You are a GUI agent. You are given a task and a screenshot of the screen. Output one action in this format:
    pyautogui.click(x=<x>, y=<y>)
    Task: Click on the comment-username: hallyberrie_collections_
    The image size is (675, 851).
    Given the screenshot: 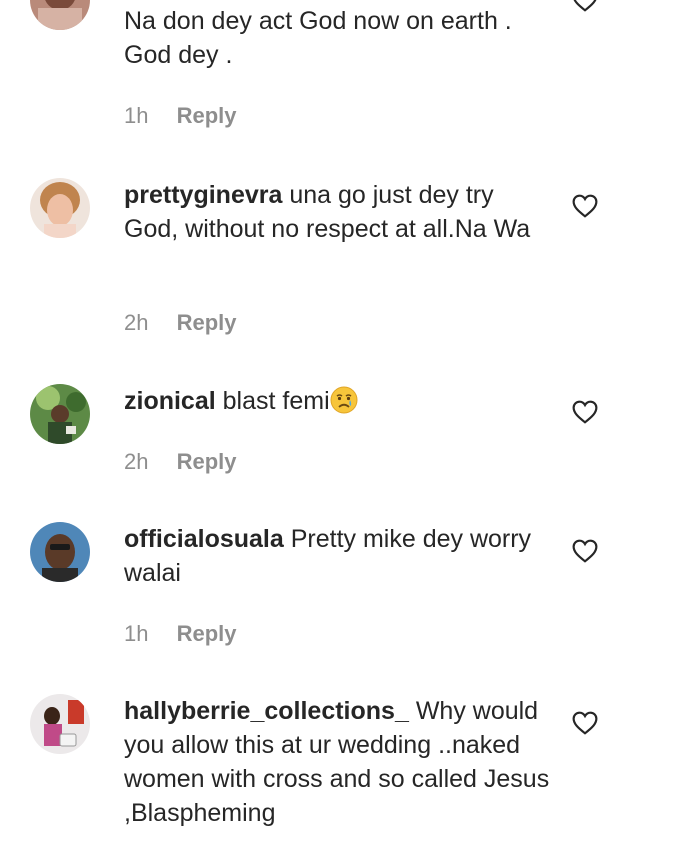 What is the action you would take?
    pyautogui.click(x=266, y=711)
    